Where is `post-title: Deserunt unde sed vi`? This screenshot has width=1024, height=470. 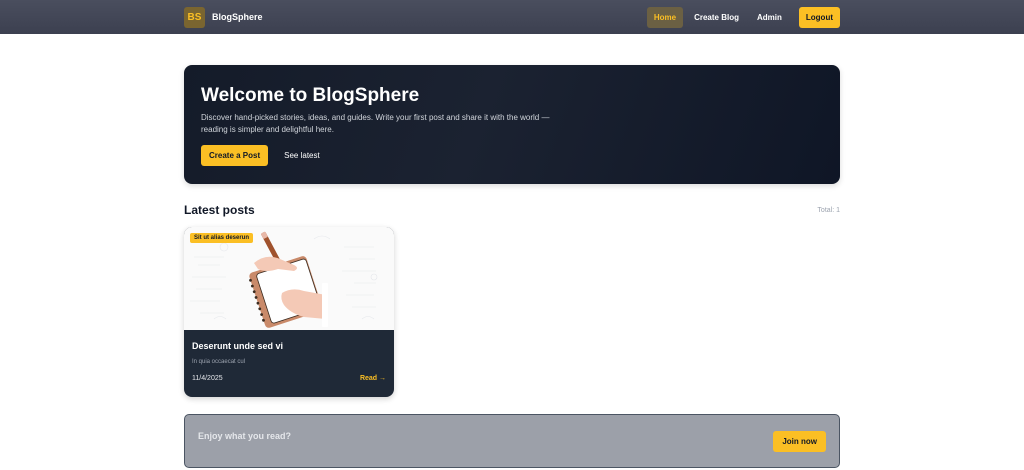
post-title: Deserunt unde sed vi is located at coordinates (289, 346).